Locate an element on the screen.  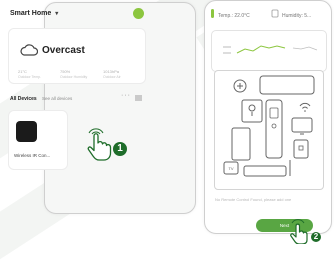
step-badge: 1 is located at coordinates (120, 149).